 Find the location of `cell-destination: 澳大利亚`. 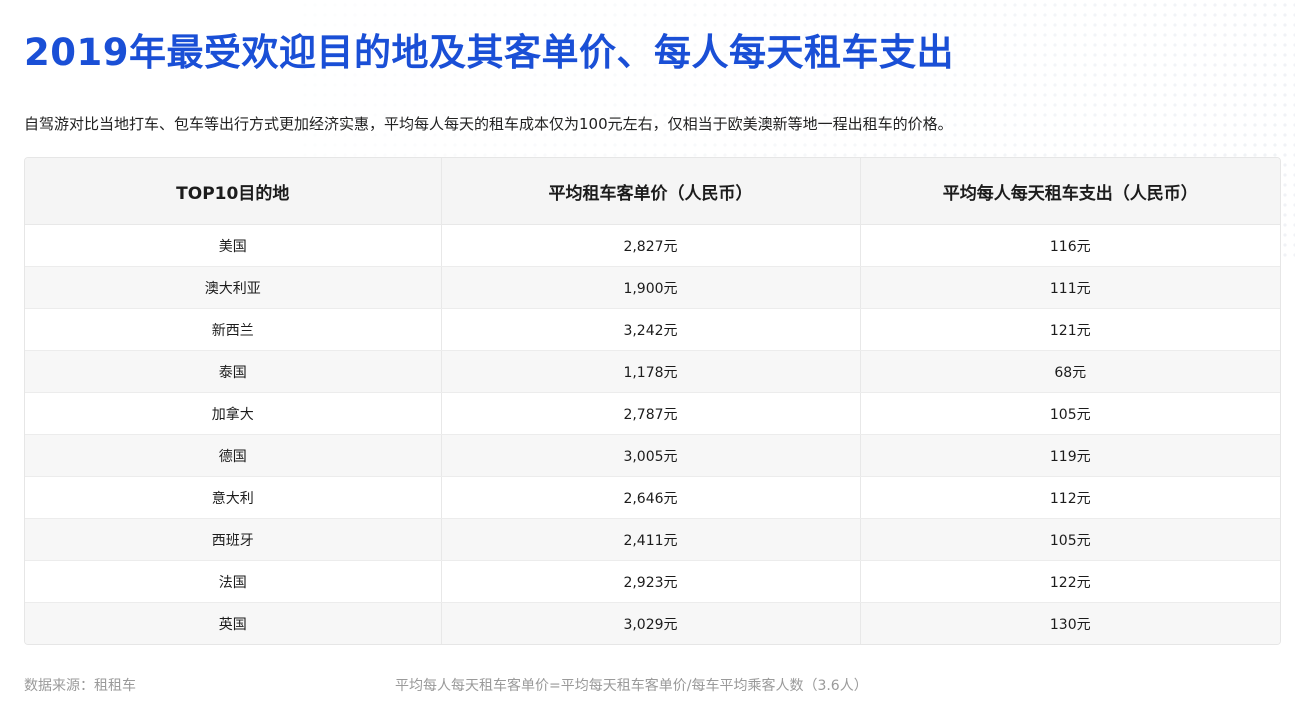

cell-destination: 澳大利亚 is located at coordinates (233, 287).